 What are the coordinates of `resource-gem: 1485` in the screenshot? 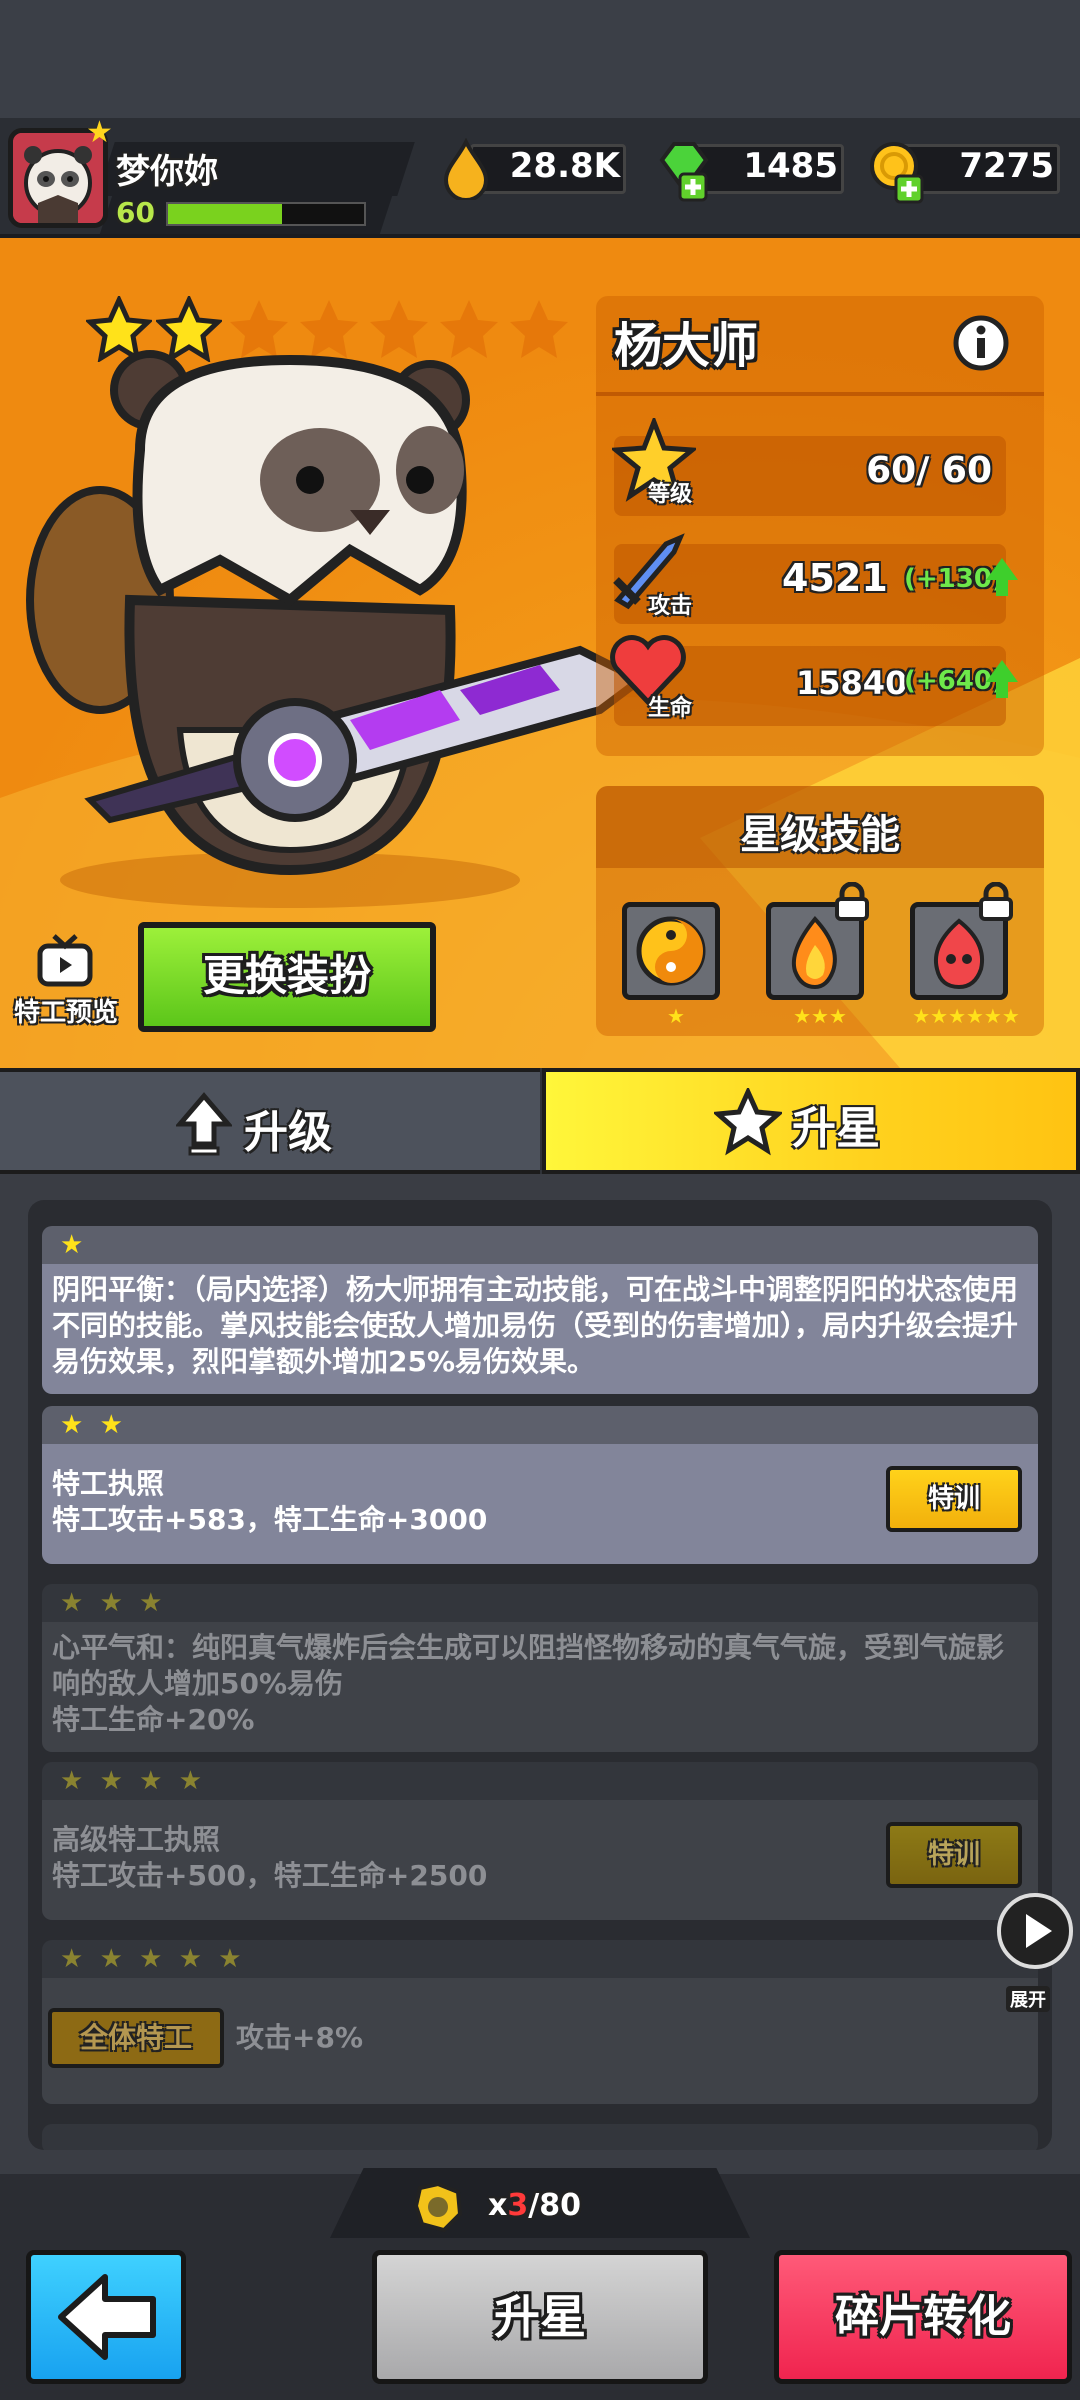 It's located at (751, 170).